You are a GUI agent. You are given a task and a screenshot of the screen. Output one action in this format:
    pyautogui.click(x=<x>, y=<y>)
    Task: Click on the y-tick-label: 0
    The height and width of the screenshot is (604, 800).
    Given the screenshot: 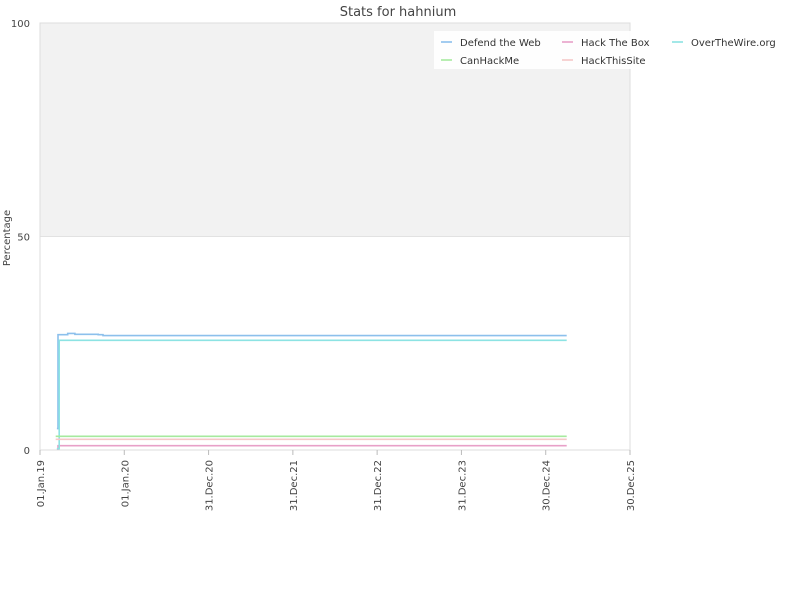 What is the action you would take?
    pyautogui.click(x=27, y=451)
    